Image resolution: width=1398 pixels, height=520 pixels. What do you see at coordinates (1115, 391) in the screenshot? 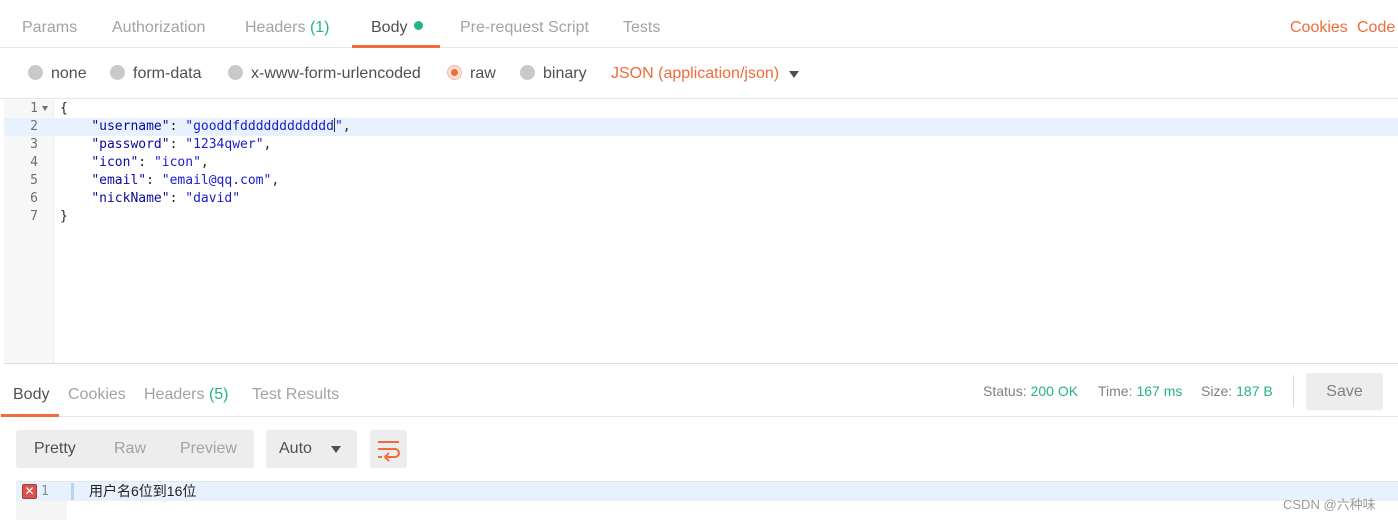
I see `time-label: Time:` at bounding box center [1115, 391].